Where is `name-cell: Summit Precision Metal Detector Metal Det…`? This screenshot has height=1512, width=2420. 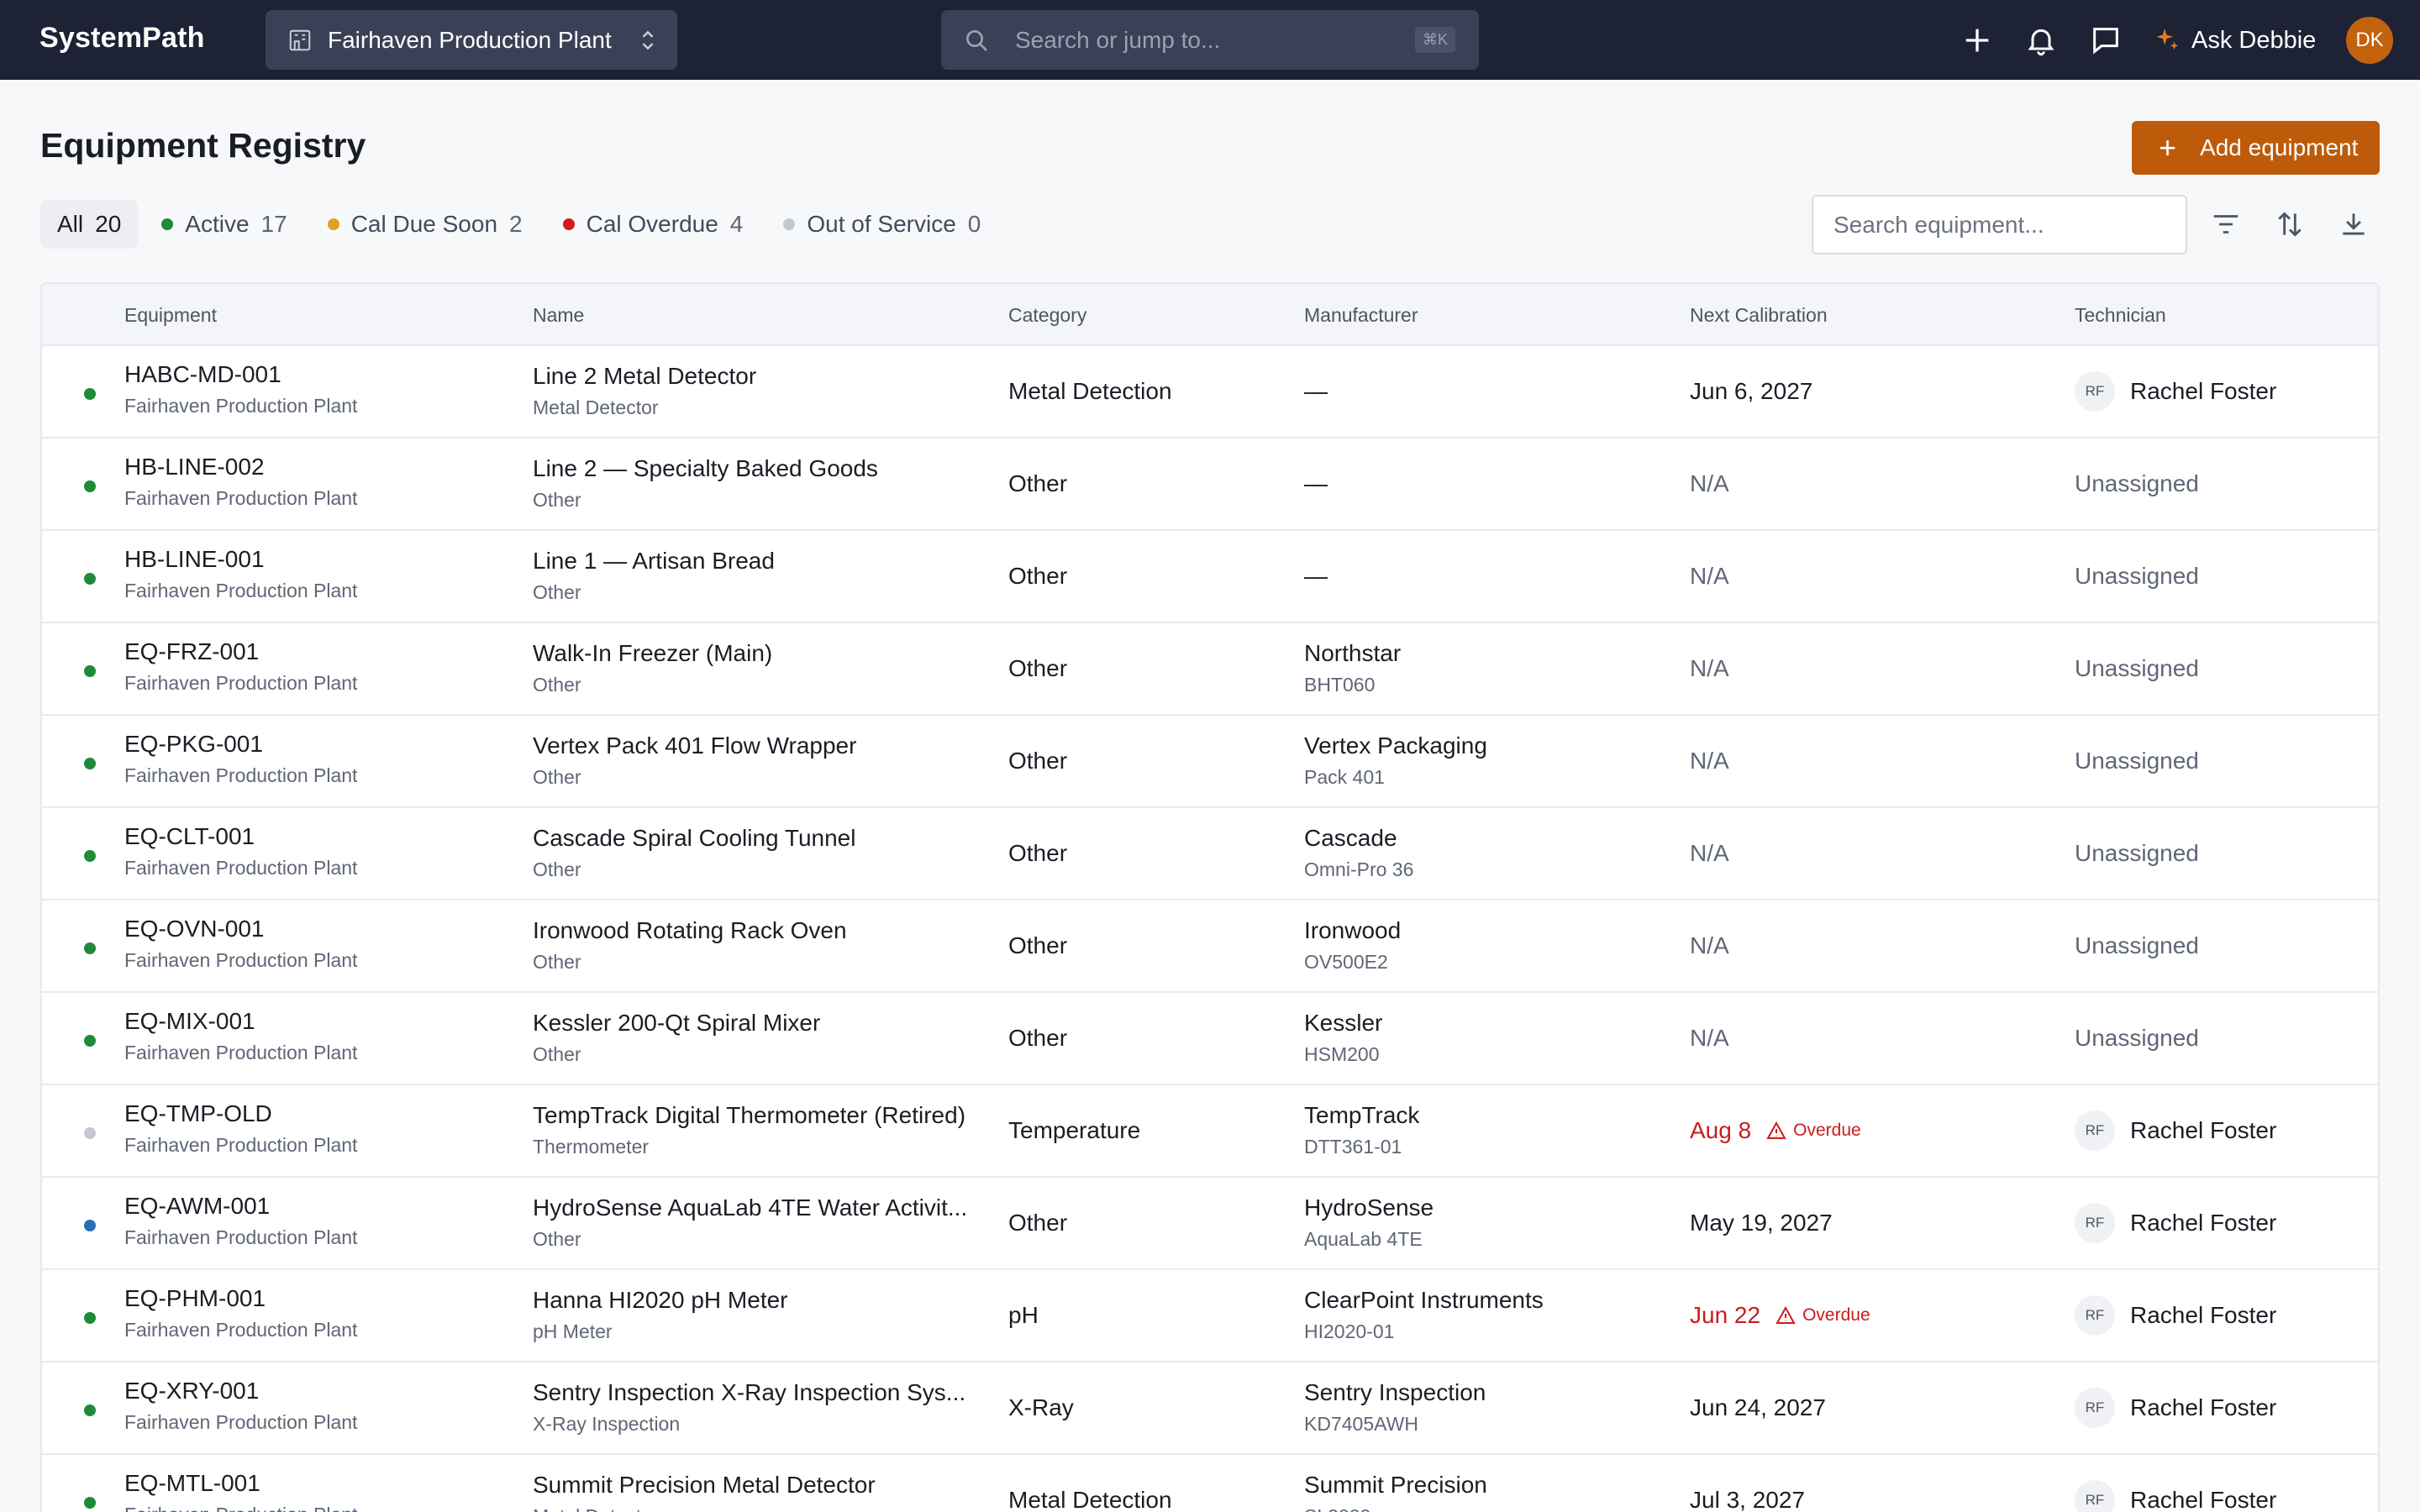 name-cell: Summit Precision Metal Detector Metal Det… is located at coordinates (778, 1492).